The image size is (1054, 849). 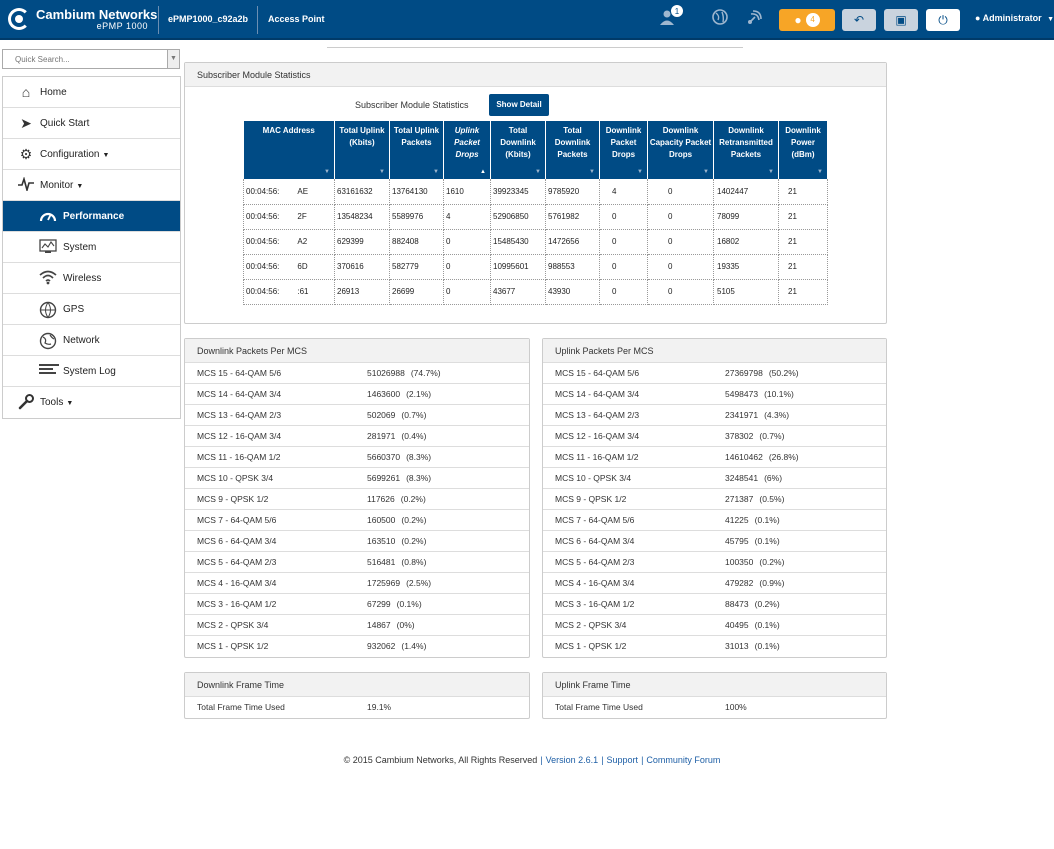 I want to click on alerts-button: ● 4, so click(x=807, y=20).